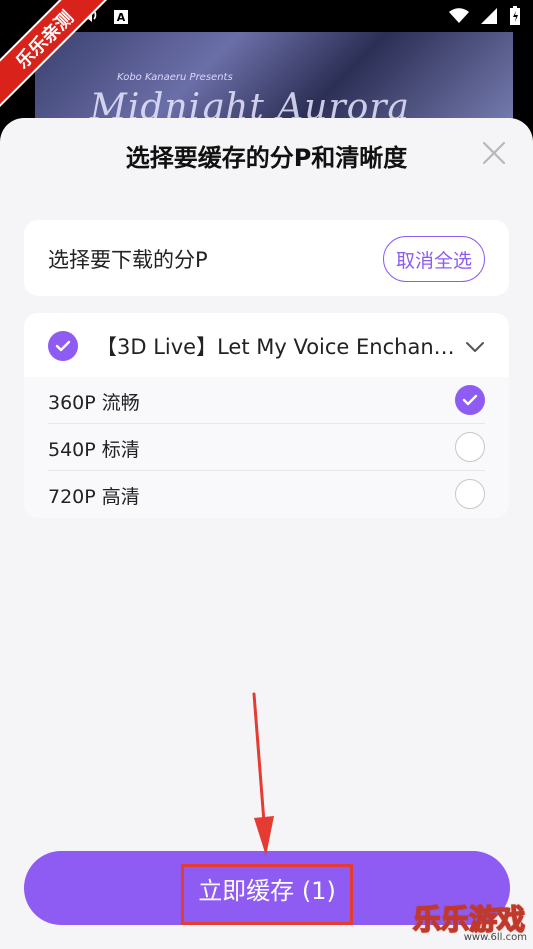 The width and height of the screenshot is (533, 949). What do you see at coordinates (266, 400) in the screenshot?
I see `resolution-option-360p: 360P 流畅` at bounding box center [266, 400].